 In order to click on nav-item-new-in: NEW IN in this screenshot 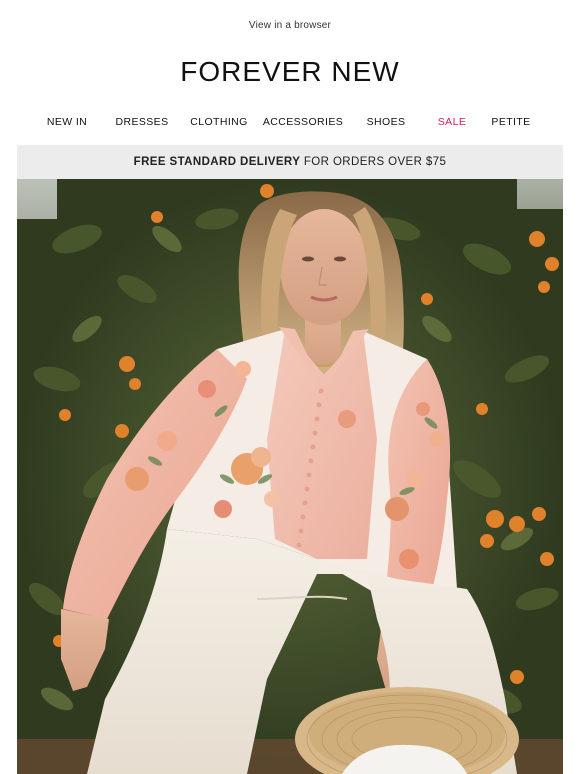, I will do `click(67, 122)`.